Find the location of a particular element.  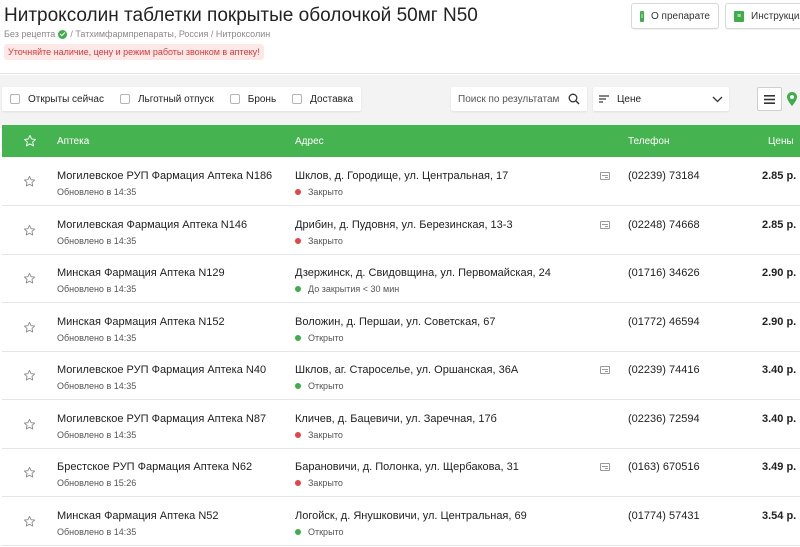

open-status: До закрытия < 30 мин is located at coordinates (347, 289).